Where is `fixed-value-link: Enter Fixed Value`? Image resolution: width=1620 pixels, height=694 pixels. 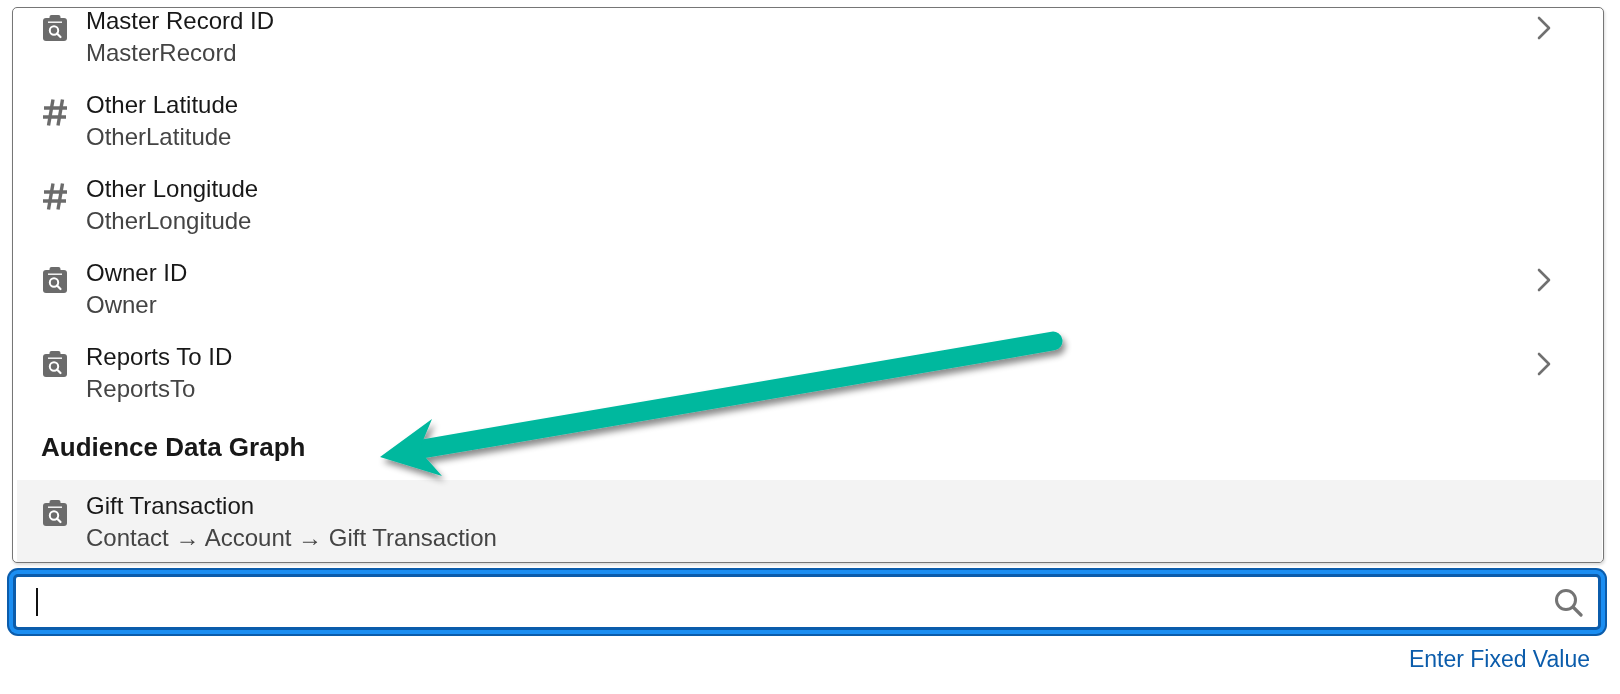 fixed-value-link: Enter Fixed Value is located at coordinates (1499, 659).